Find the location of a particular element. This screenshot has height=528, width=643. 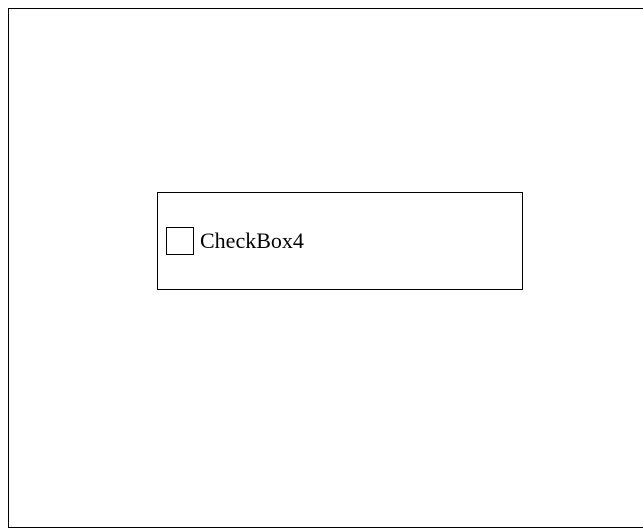

checkbox4: CheckBox4 is located at coordinates (235, 241).